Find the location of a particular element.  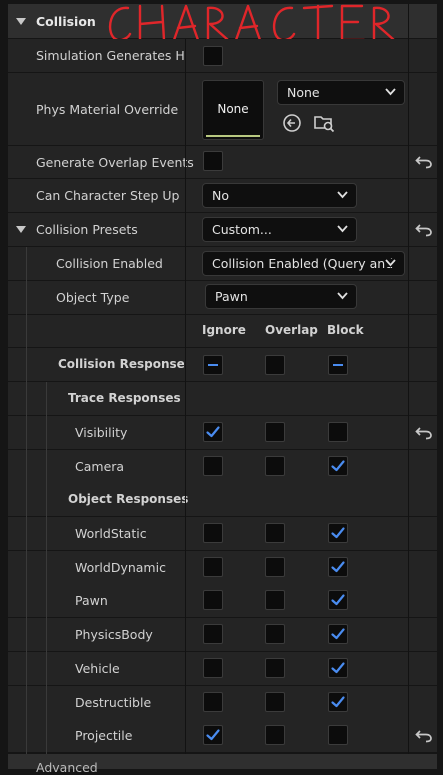

column-block: Block is located at coordinates (345, 330).